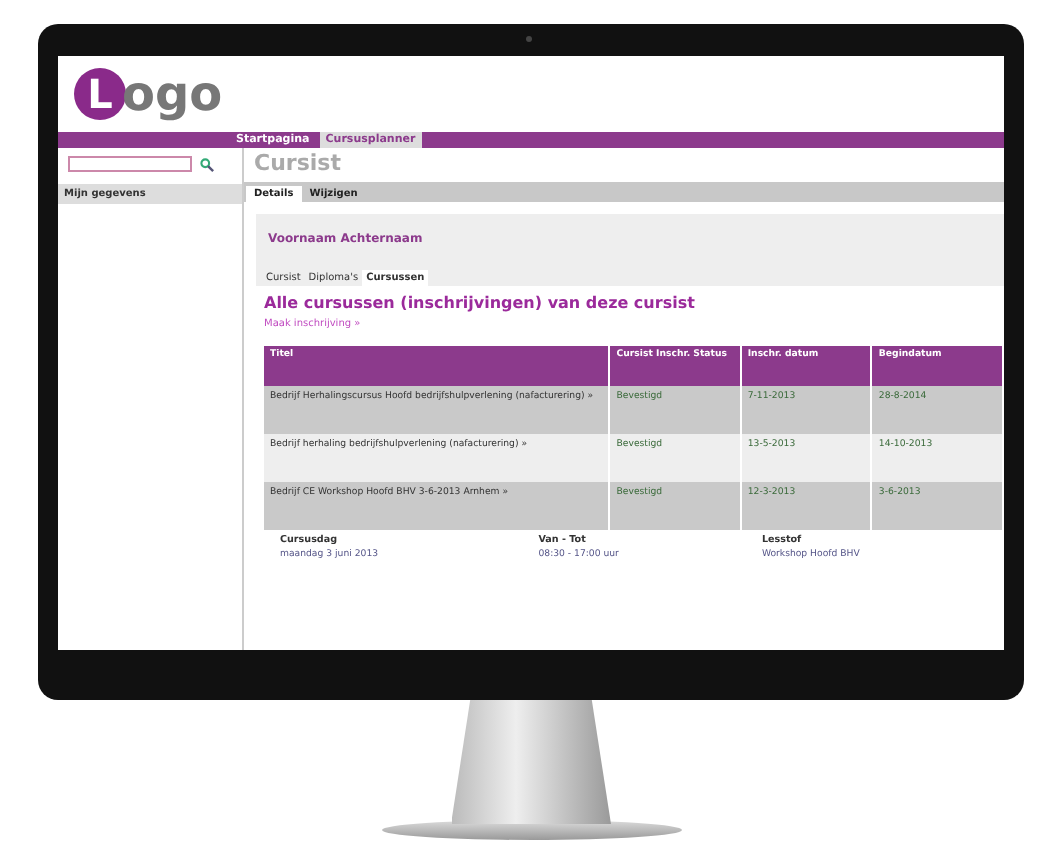 Image resolution: width=1062 pixels, height=868 pixels. What do you see at coordinates (480, 303) in the screenshot?
I see `section-heading: Alle cursussen (inschrijvingen) van deze cursist` at bounding box center [480, 303].